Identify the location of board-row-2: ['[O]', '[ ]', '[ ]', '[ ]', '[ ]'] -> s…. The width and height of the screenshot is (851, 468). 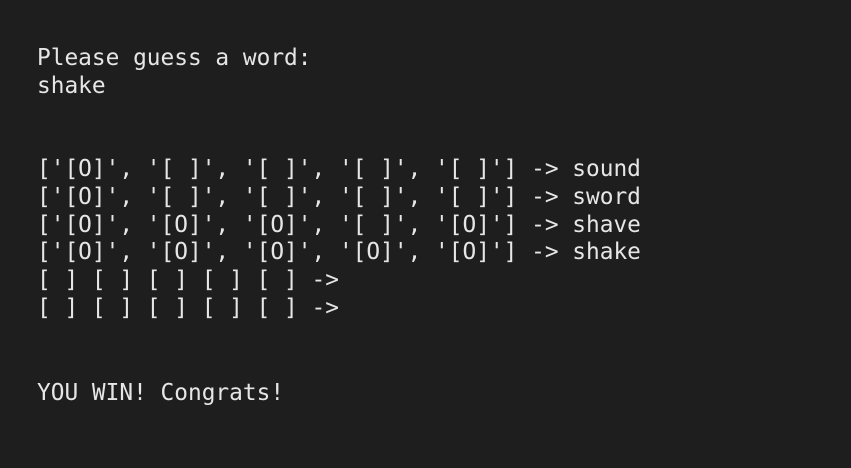
(339, 196).